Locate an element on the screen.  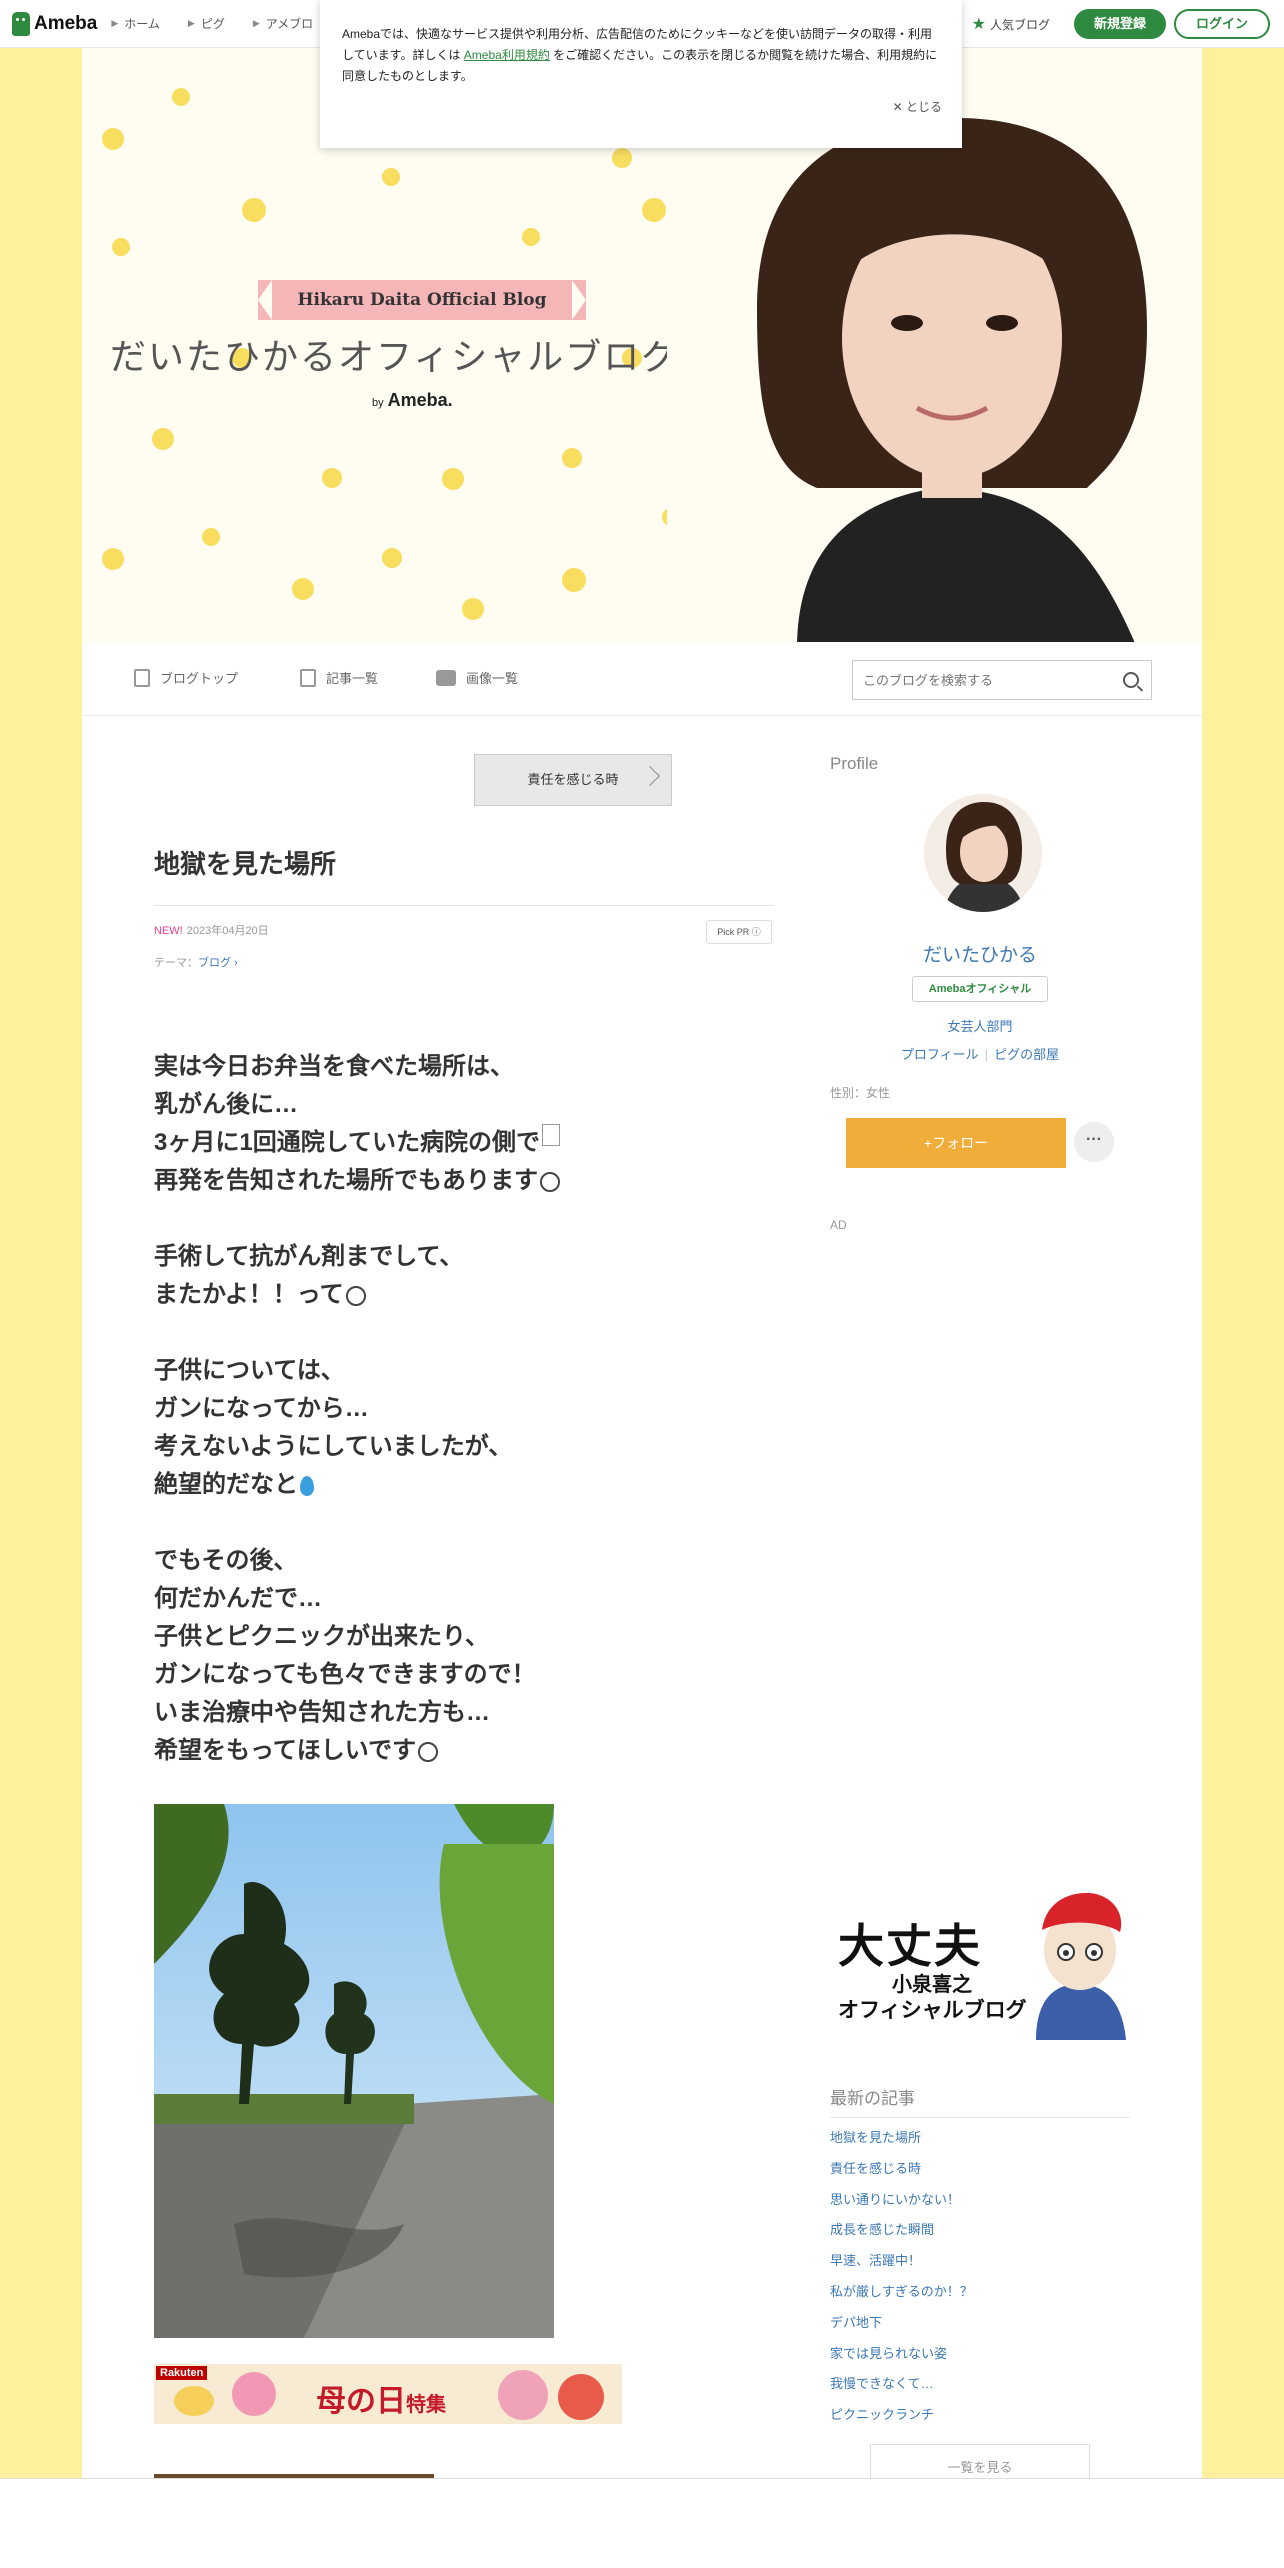
article-photo is located at coordinates (354, 2071).